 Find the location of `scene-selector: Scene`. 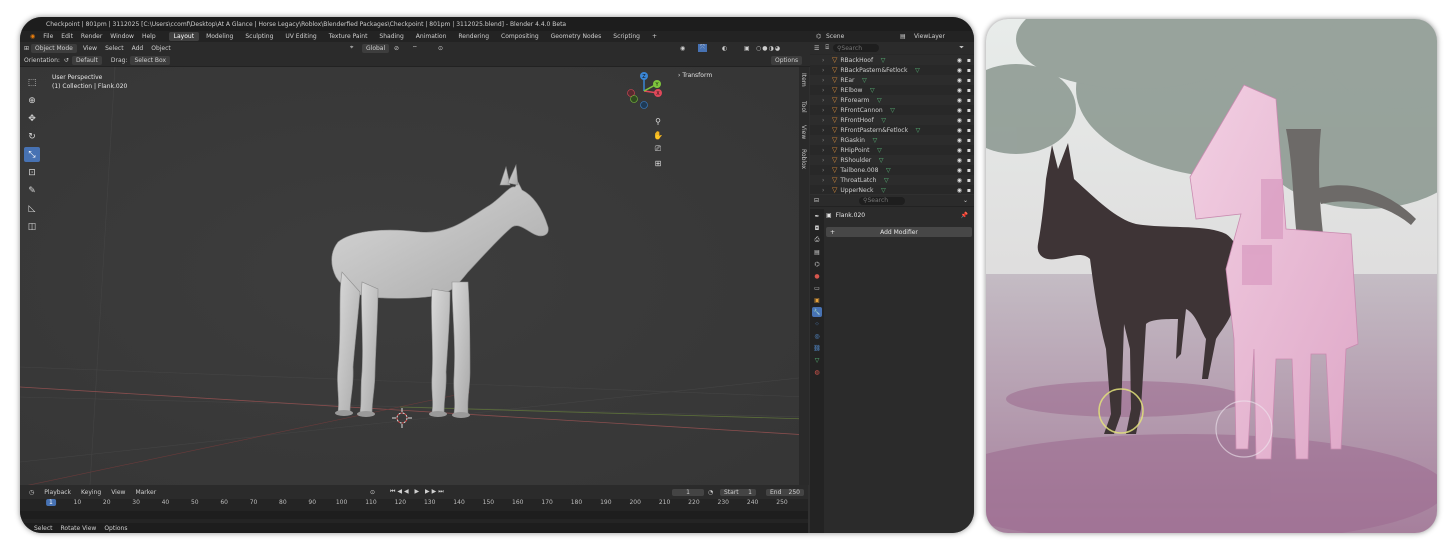

scene-selector: Scene is located at coordinates (835, 36).